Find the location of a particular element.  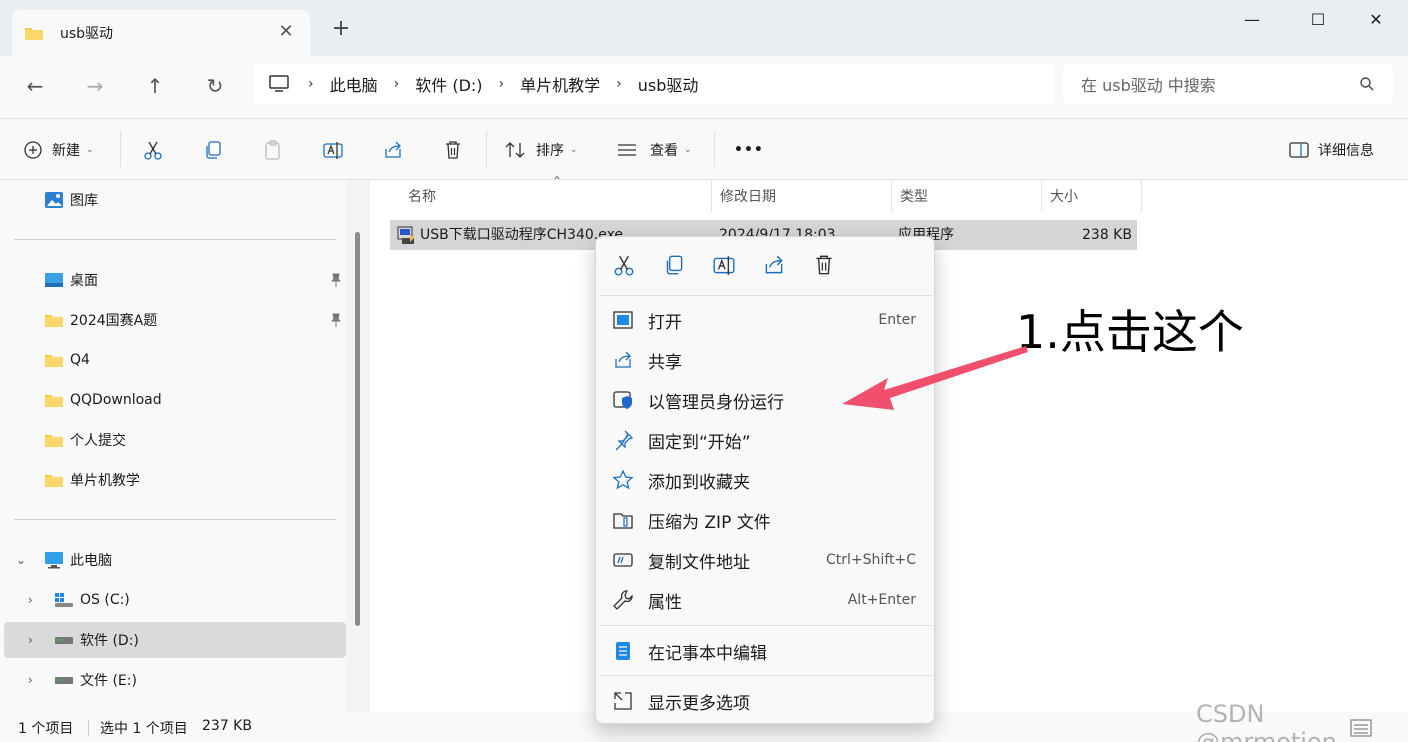

search-icon is located at coordinates (1367, 84).